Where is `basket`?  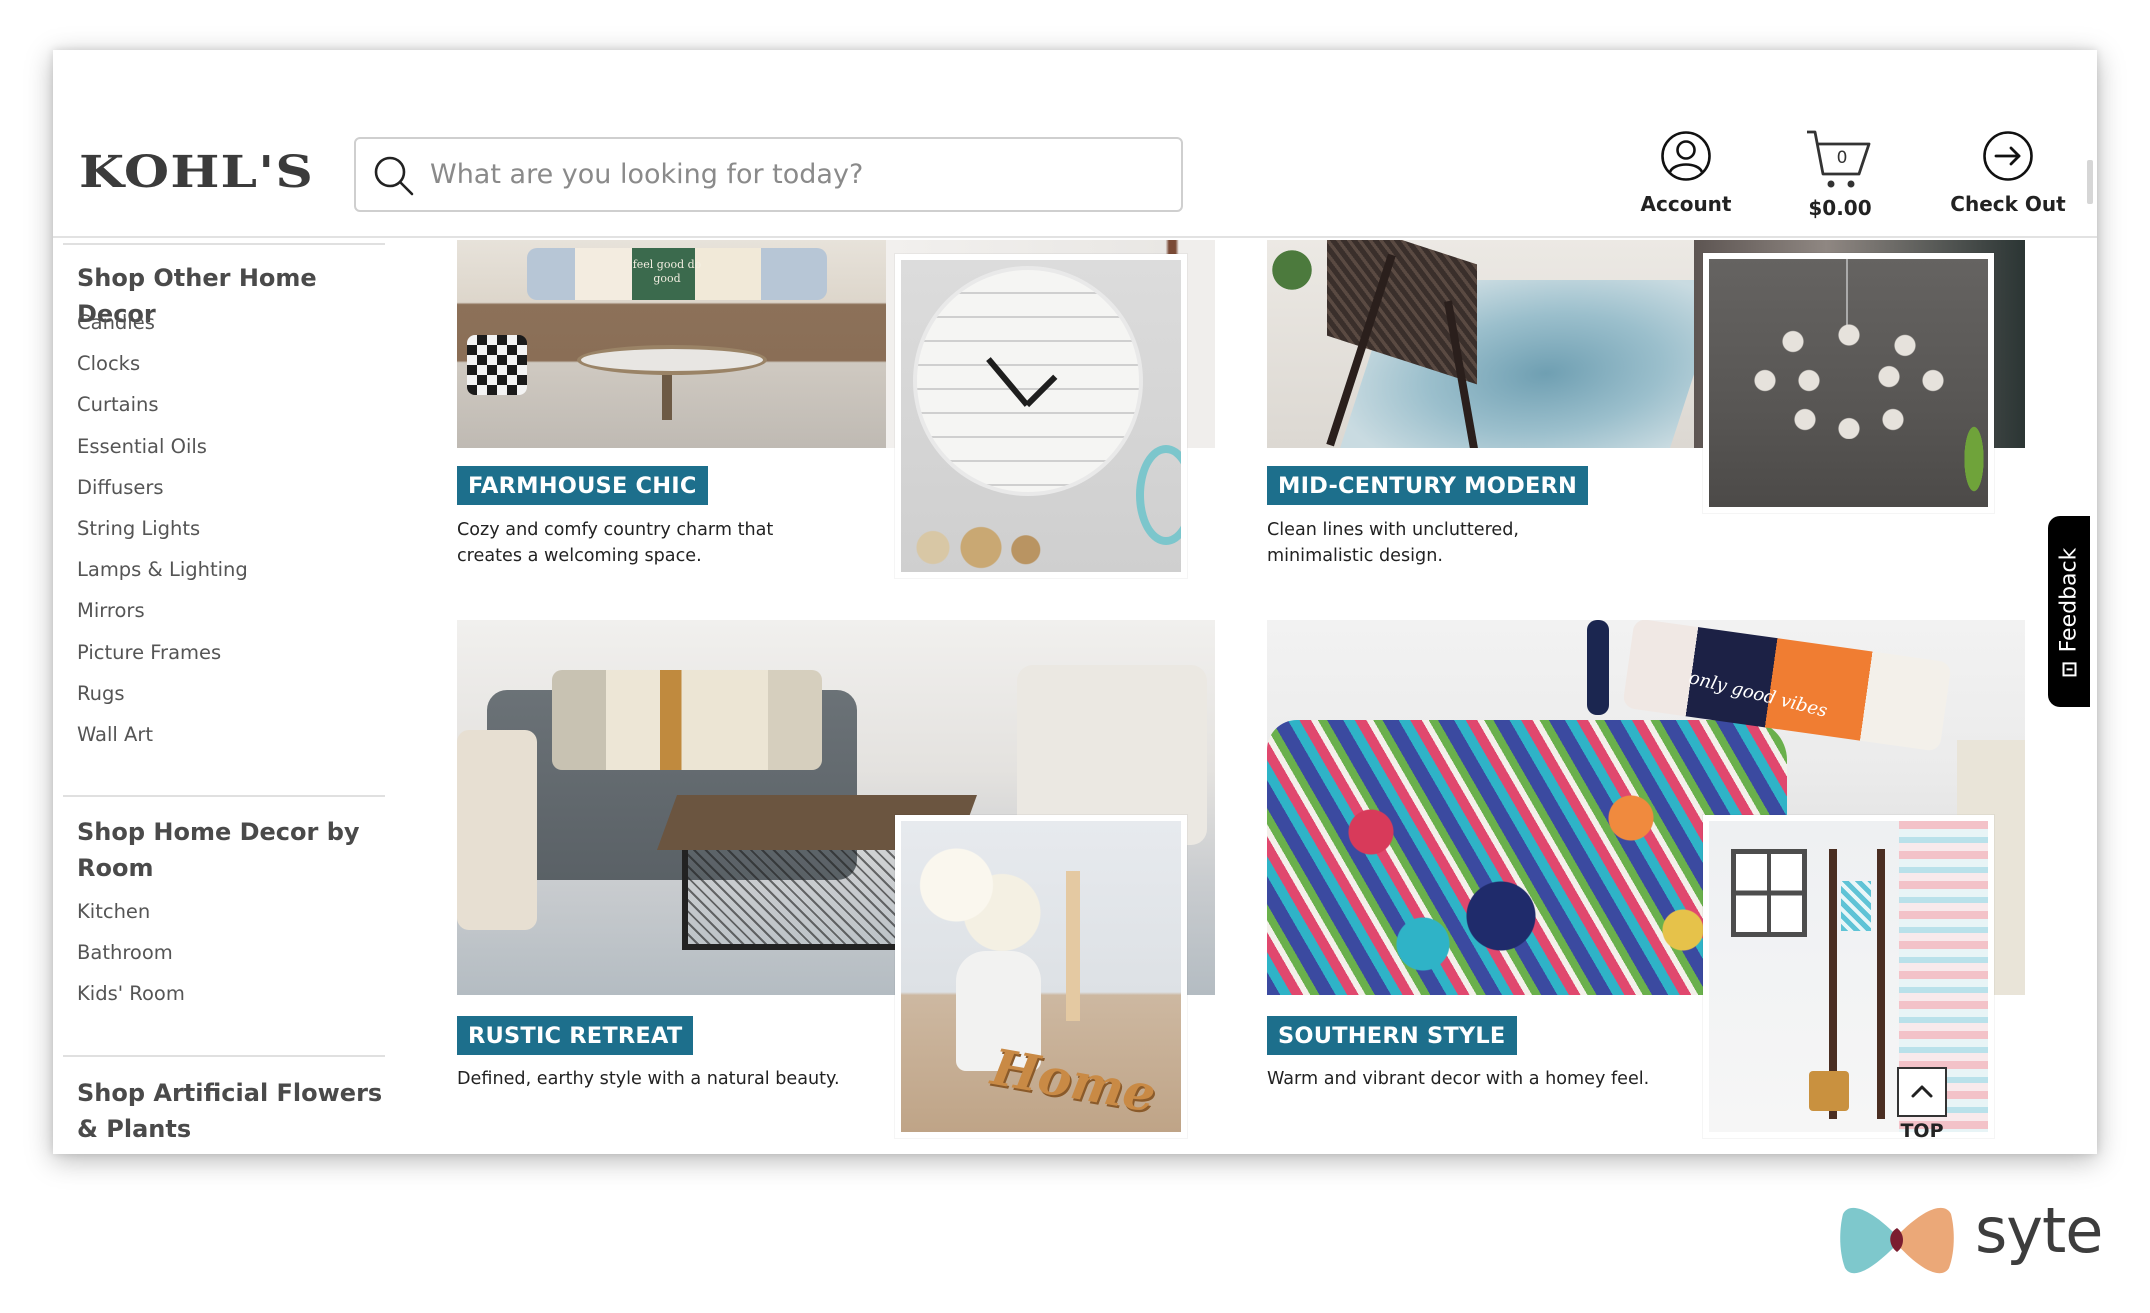
basket is located at coordinates (1829, 1091).